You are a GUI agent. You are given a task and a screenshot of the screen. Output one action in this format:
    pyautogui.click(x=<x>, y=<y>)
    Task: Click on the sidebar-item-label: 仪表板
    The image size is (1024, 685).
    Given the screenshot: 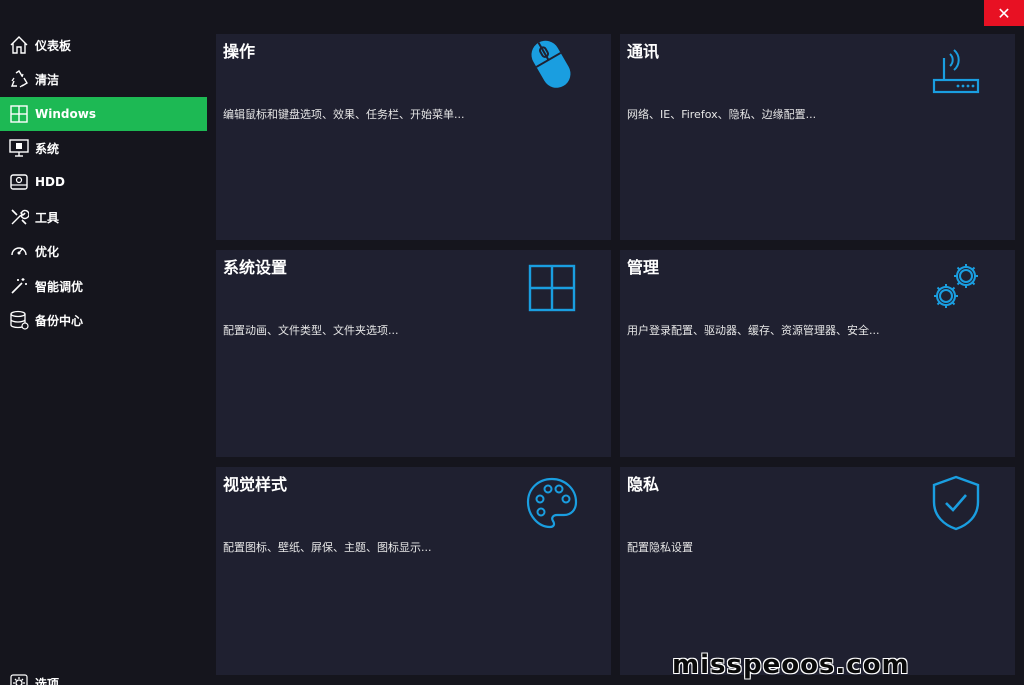 What is the action you would take?
    pyautogui.click(x=53, y=45)
    